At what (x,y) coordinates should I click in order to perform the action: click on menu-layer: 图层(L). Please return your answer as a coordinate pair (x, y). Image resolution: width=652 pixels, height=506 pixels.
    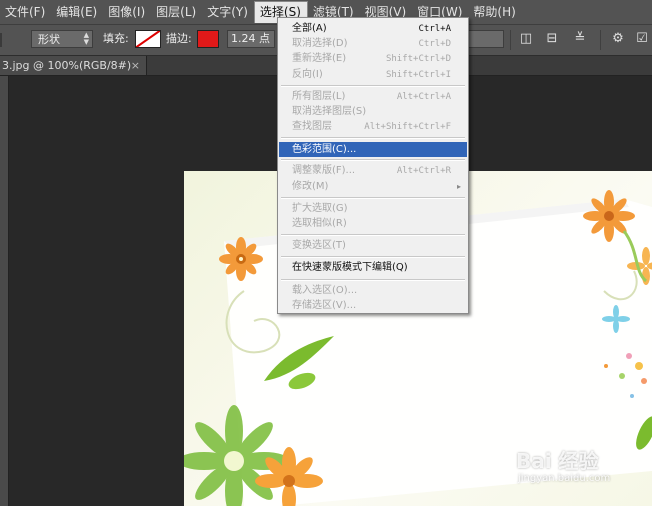
    Looking at the image, I should click on (176, 12).